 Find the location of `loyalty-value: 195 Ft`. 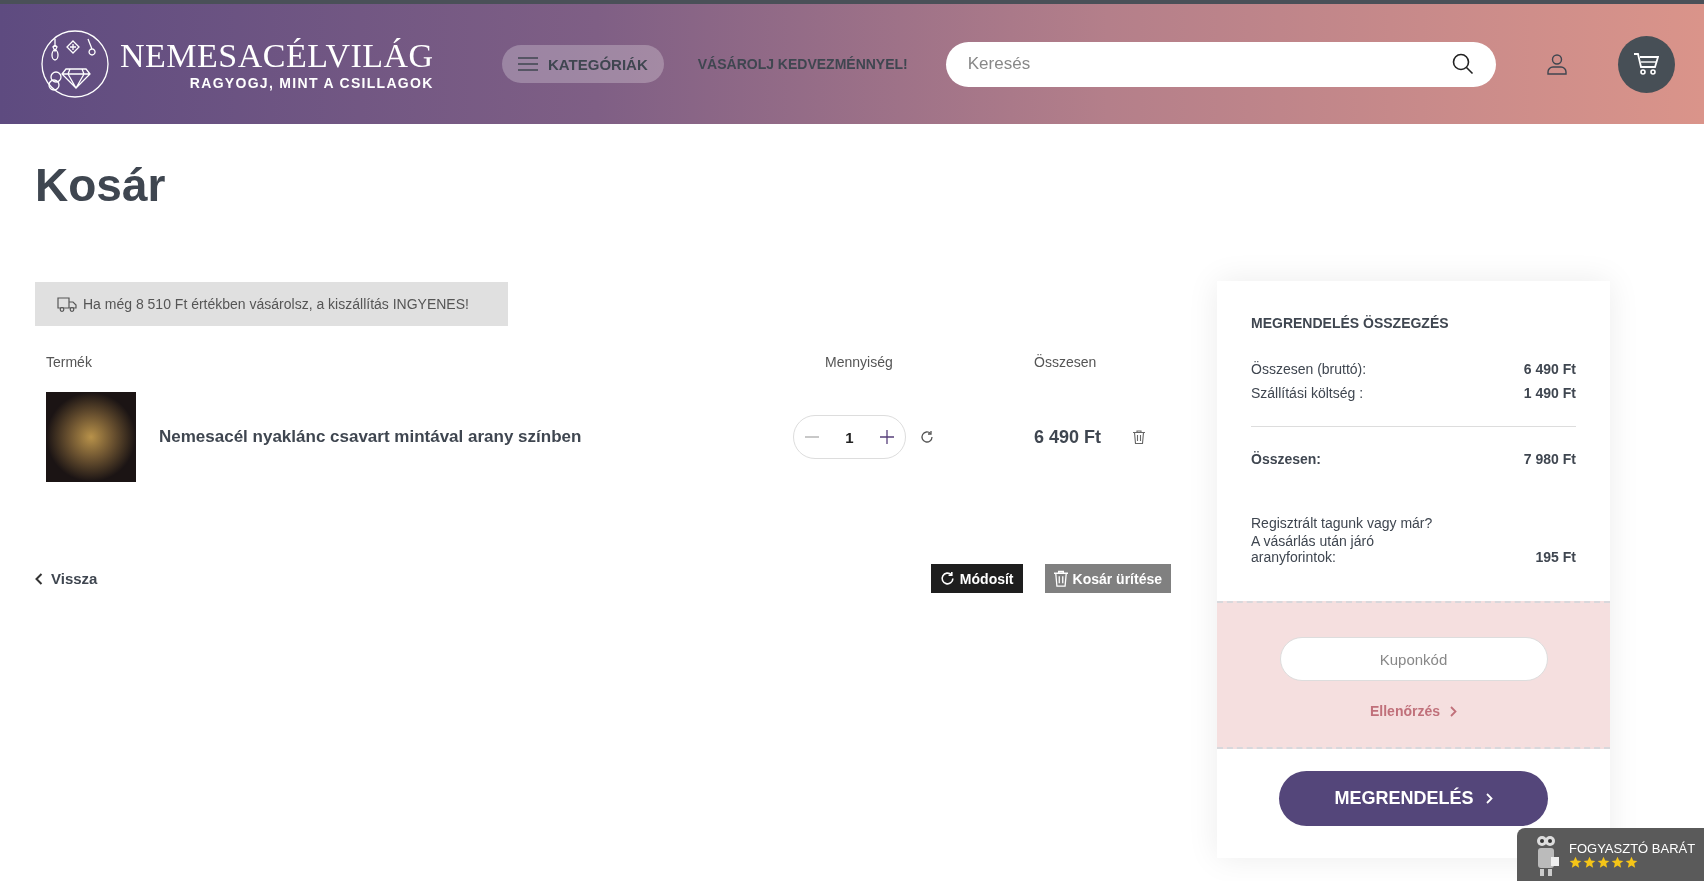

loyalty-value: 195 Ft is located at coordinates (1555, 557).